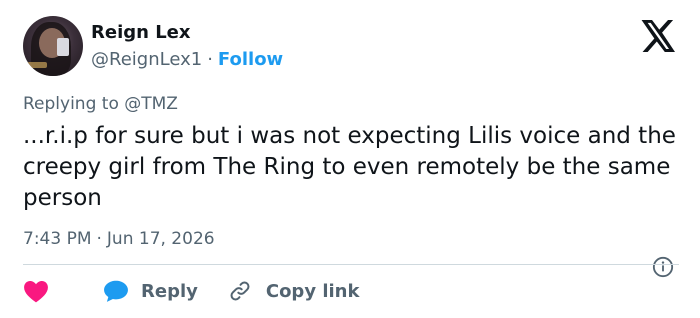  I want to click on author-handle: @ReignLex1, so click(146, 59).